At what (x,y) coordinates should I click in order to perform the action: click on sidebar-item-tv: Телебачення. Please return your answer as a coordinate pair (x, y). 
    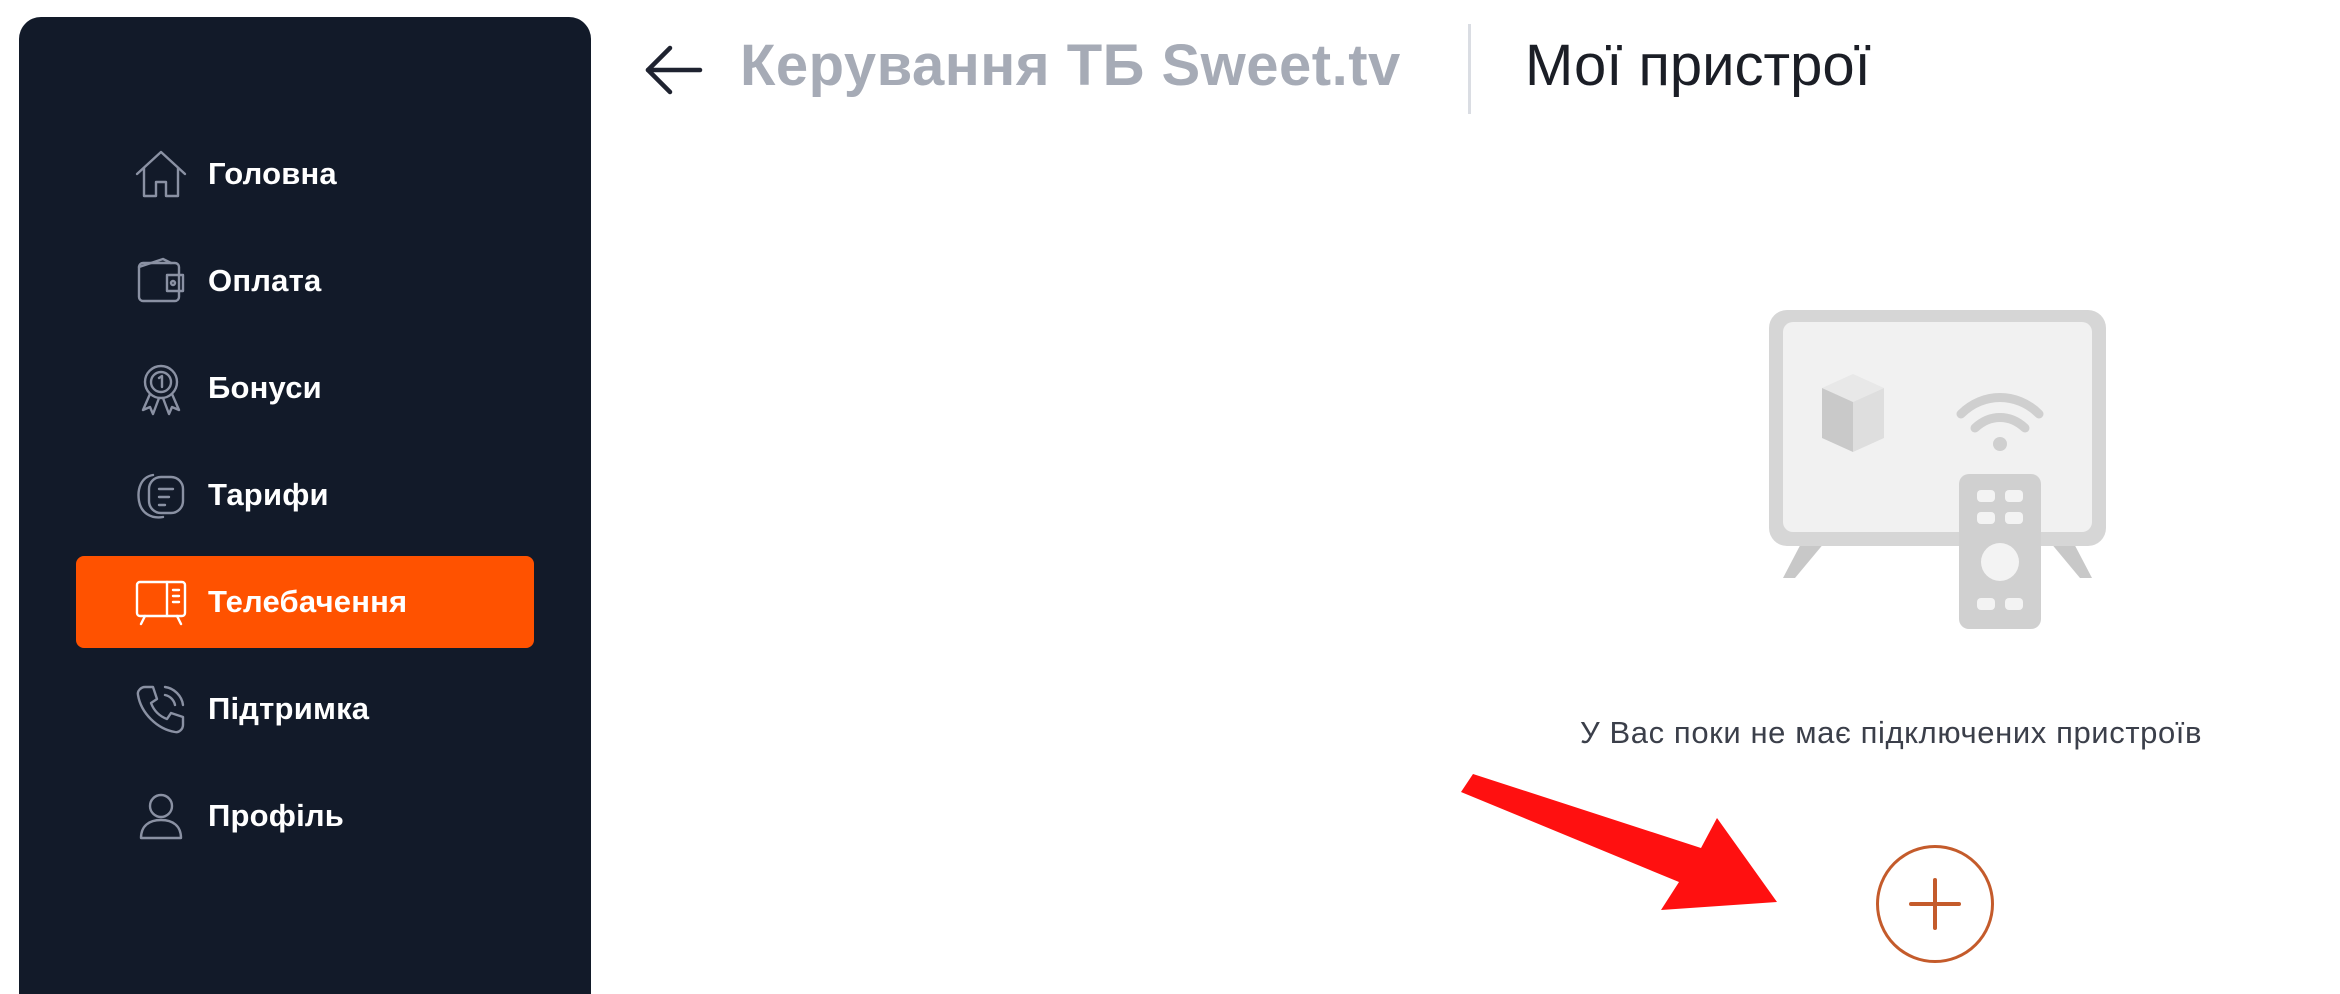
    Looking at the image, I should click on (305, 602).